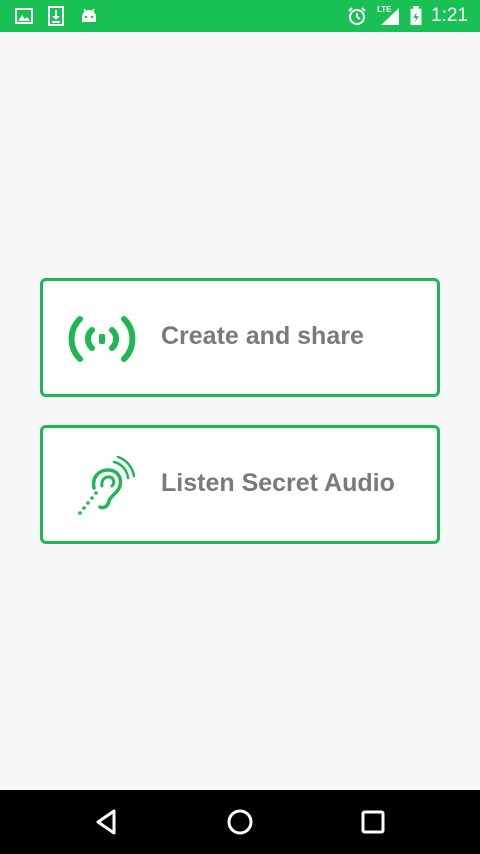 The width and height of the screenshot is (480, 854). Describe the element at coordinates (449, 15) in the screenshot. I see `clock: 1:21` at that location.